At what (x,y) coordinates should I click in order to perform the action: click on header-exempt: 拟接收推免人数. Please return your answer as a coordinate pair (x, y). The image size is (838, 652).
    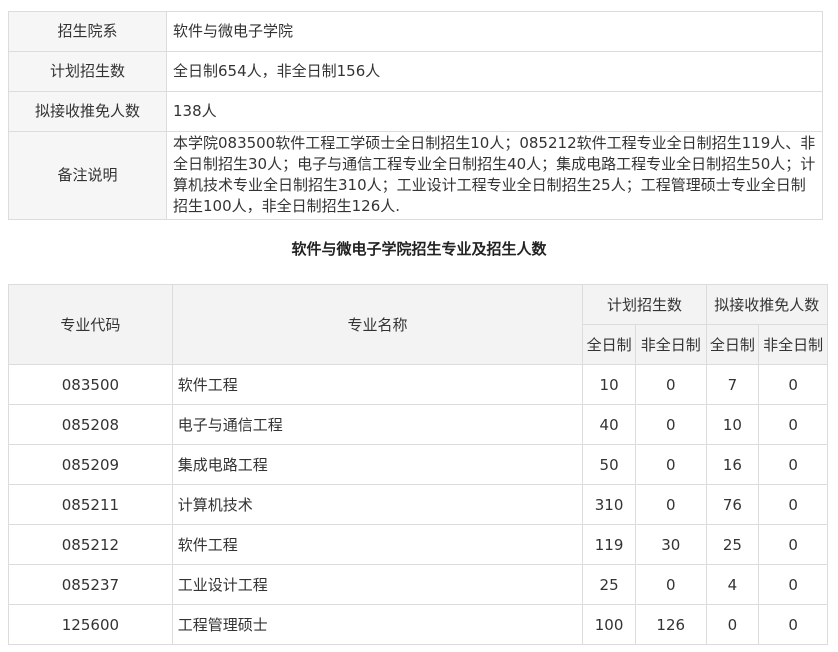
    Looking at the image, I should click on (767, 304).